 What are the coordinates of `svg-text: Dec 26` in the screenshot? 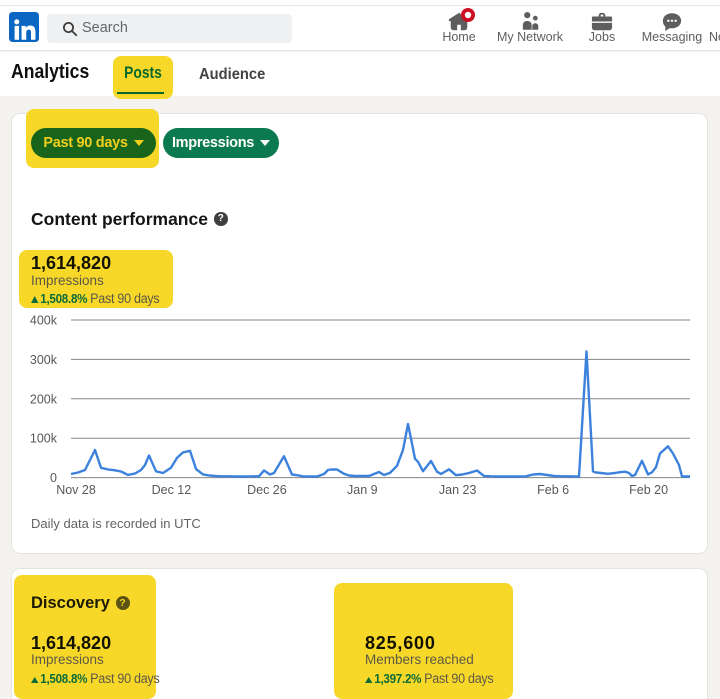 It's located at (267, 490).